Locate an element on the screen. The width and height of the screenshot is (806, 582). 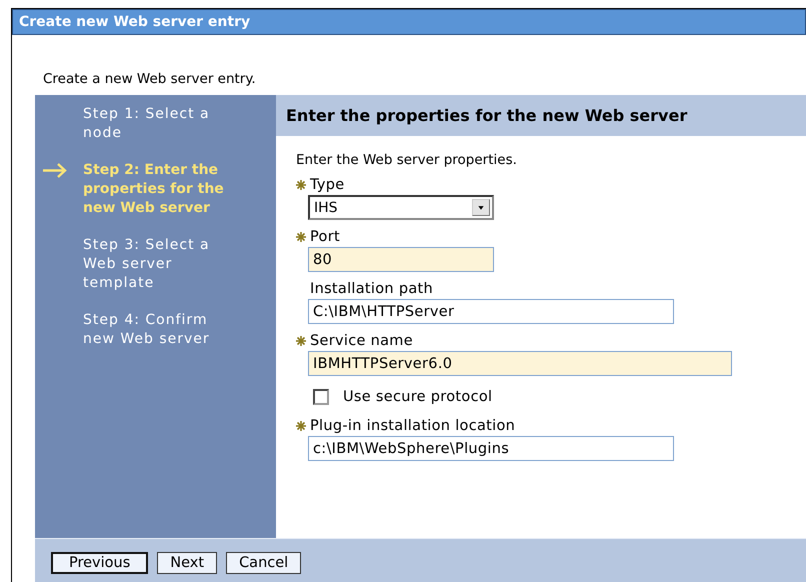
panel-header: Enter the properties for the new Web server is located at coordinates (541, 115).